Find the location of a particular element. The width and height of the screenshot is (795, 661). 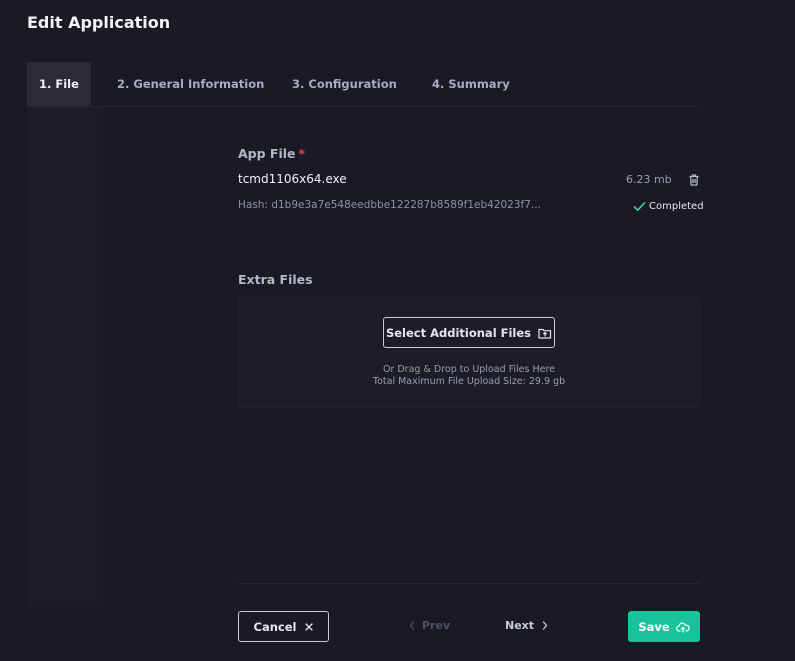

select-additional-files-button: Select Additional Files is located at coordinates (469, 332).